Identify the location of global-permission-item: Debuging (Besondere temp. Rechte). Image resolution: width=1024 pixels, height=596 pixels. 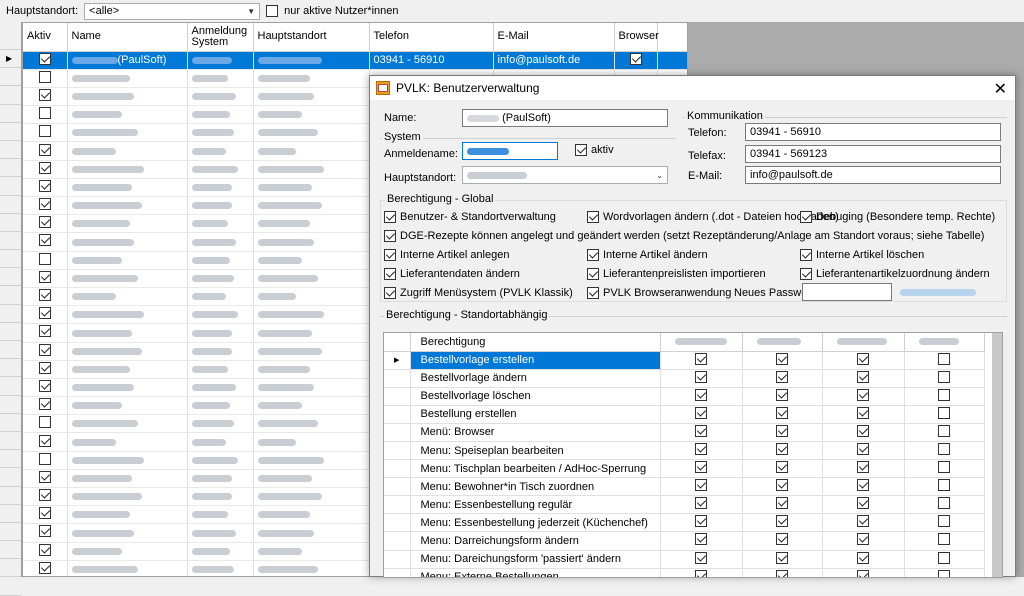
(897, 217).